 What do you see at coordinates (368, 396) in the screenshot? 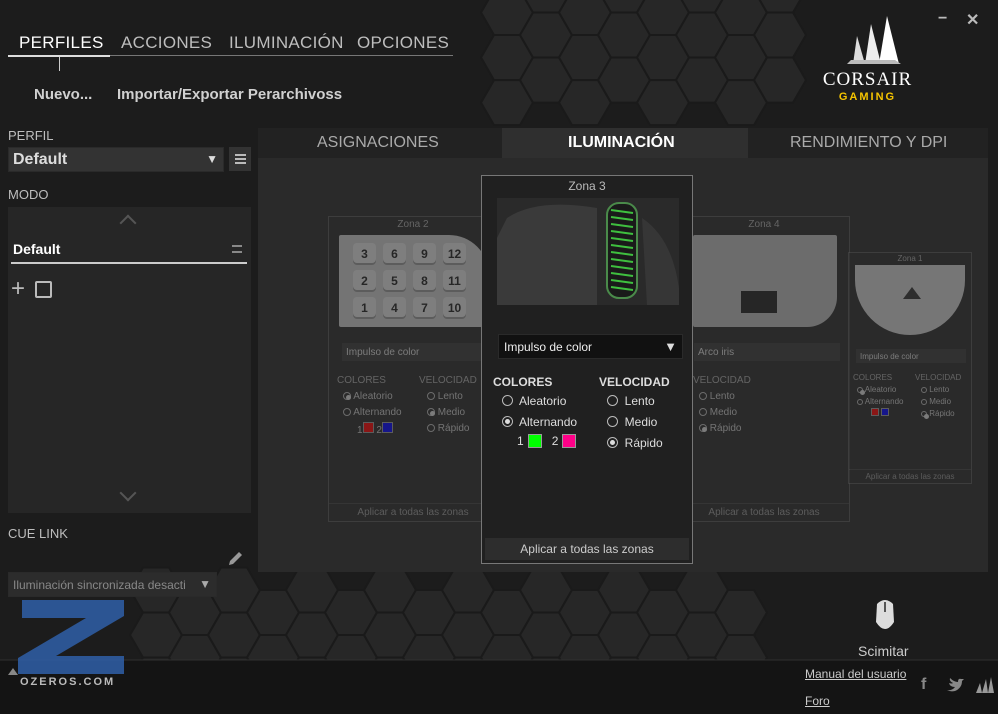
I see `zone-2-opt-random: Aleatorio` at bounding box center [368, 396].